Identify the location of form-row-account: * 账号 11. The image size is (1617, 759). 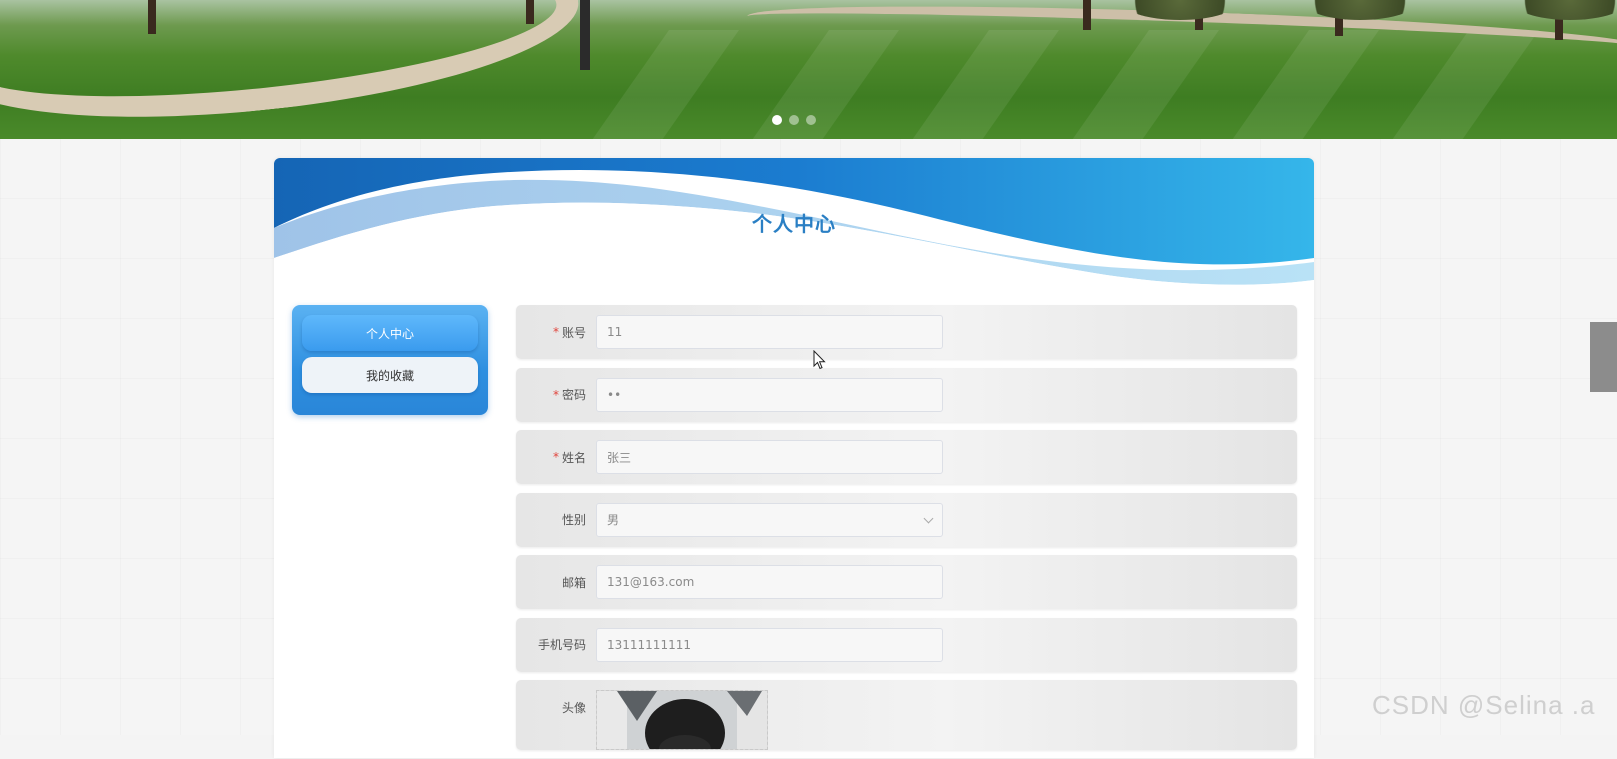
(906, 332).